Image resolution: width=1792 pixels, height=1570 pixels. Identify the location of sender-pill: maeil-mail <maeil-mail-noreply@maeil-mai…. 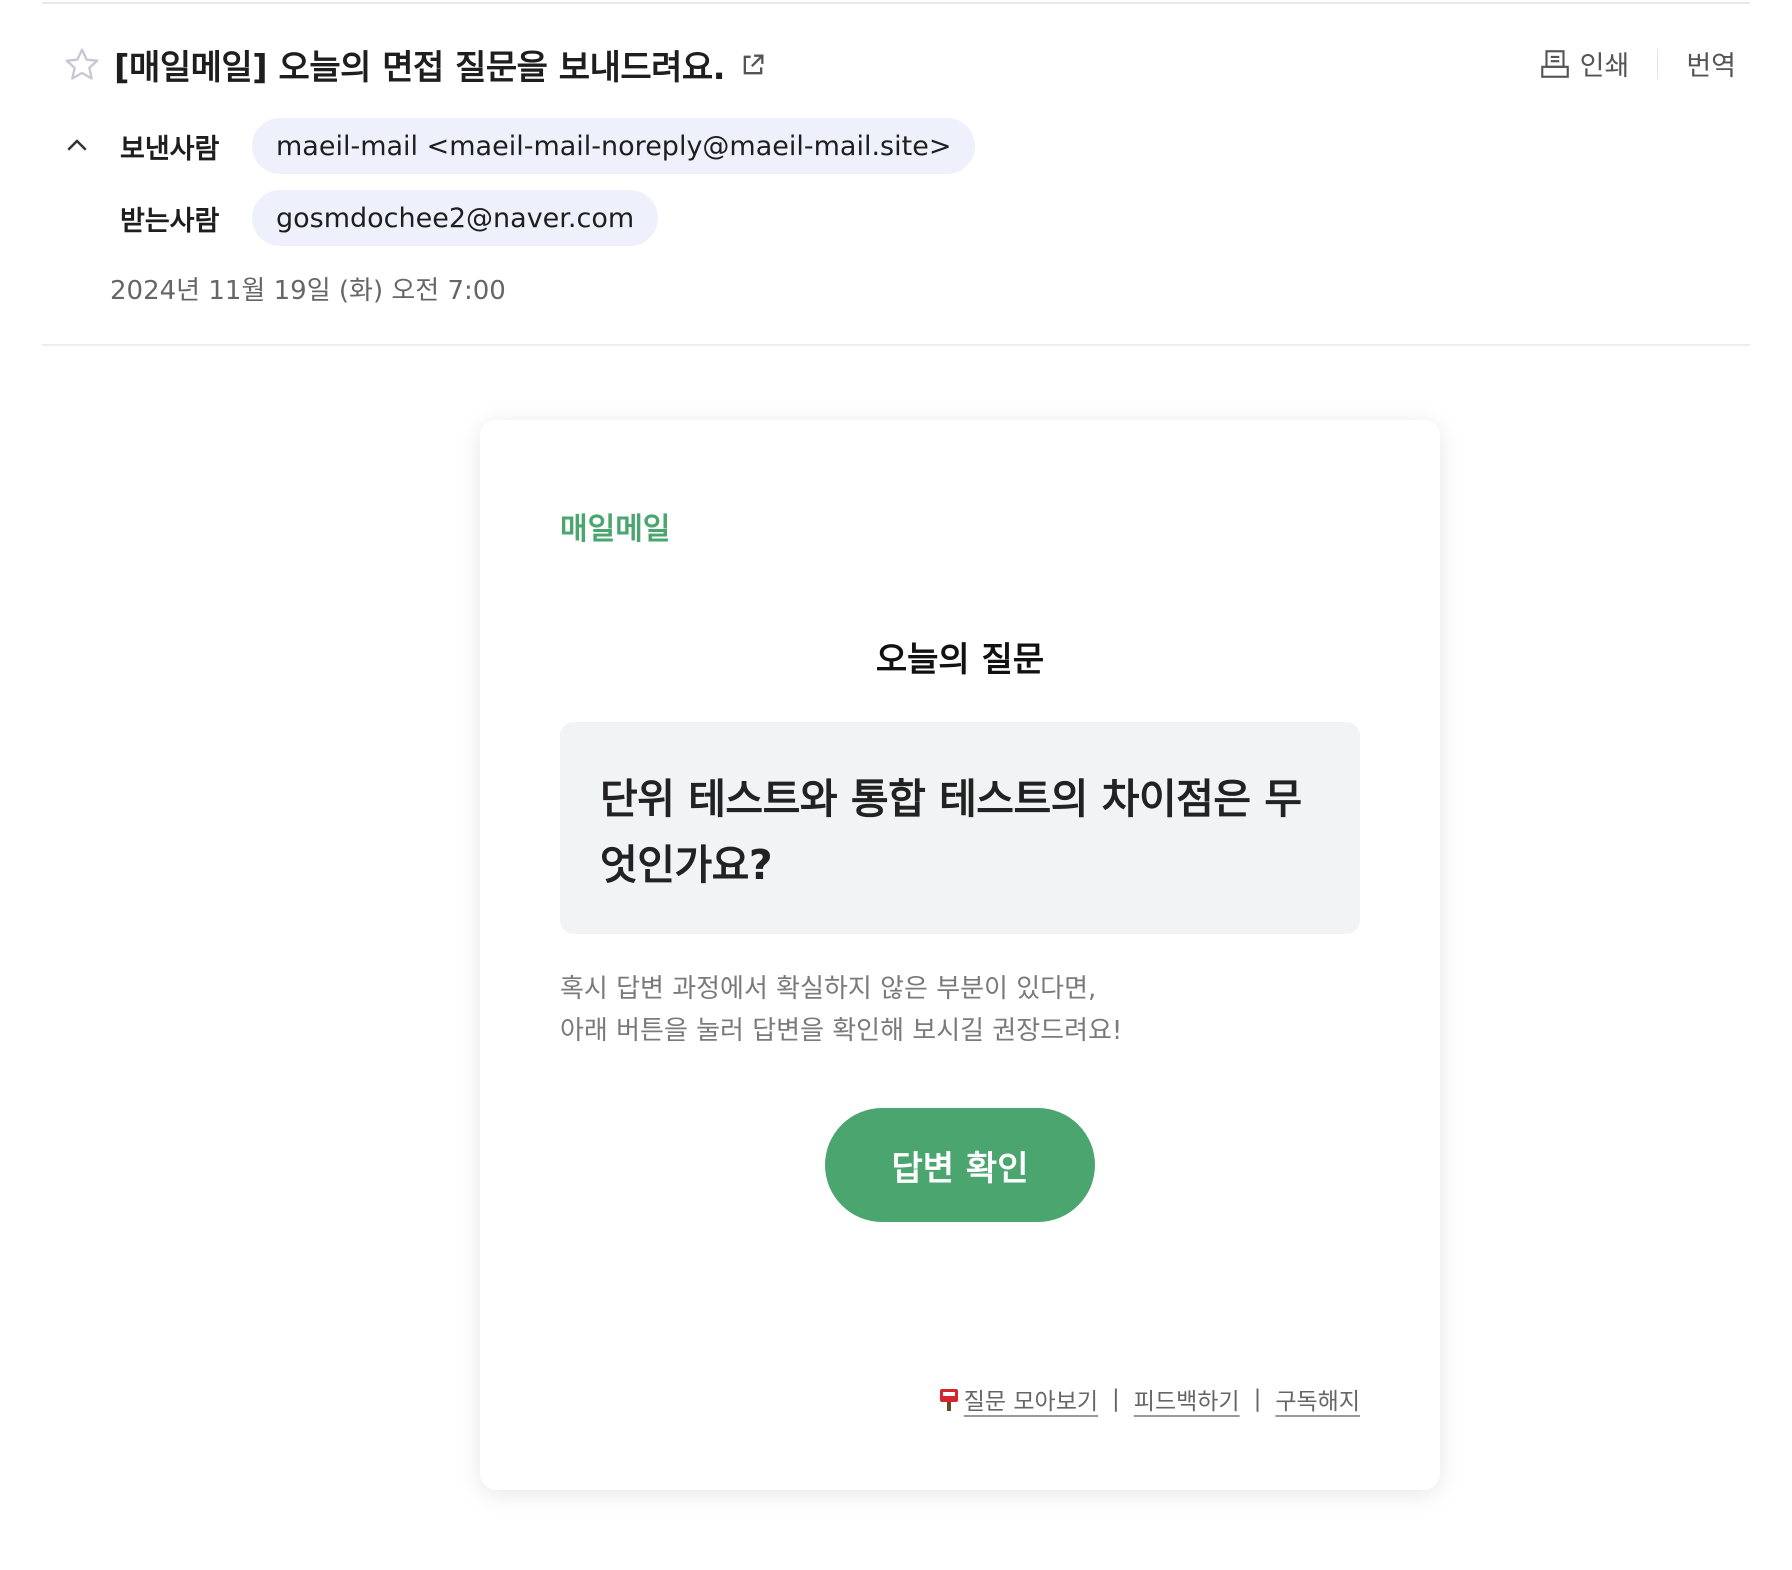
(614, 146).